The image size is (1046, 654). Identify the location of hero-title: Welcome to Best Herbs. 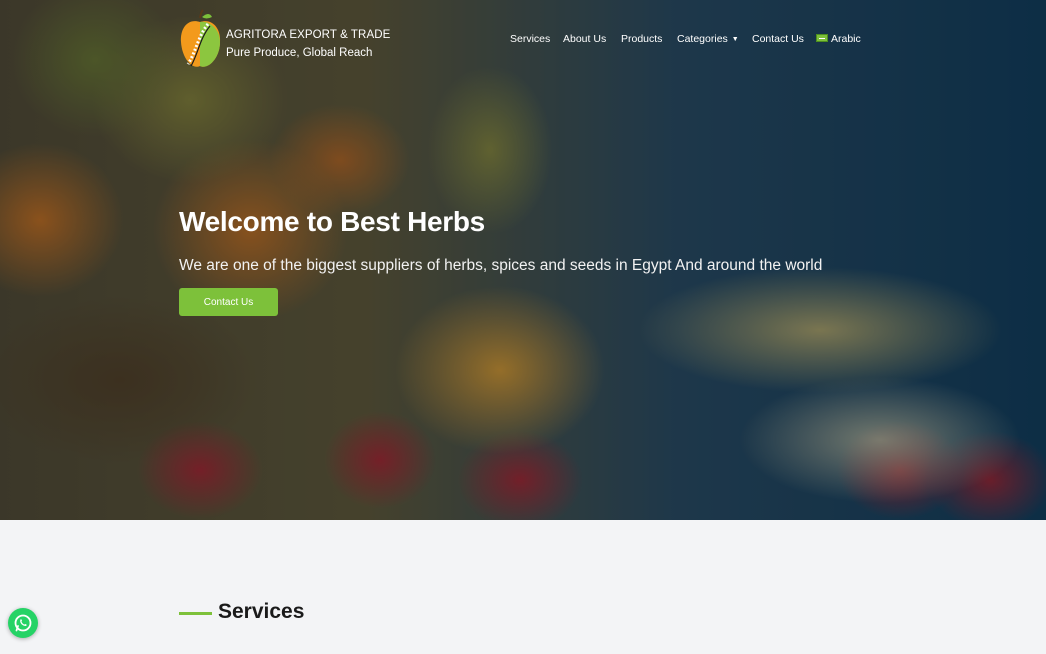
(332, 221).